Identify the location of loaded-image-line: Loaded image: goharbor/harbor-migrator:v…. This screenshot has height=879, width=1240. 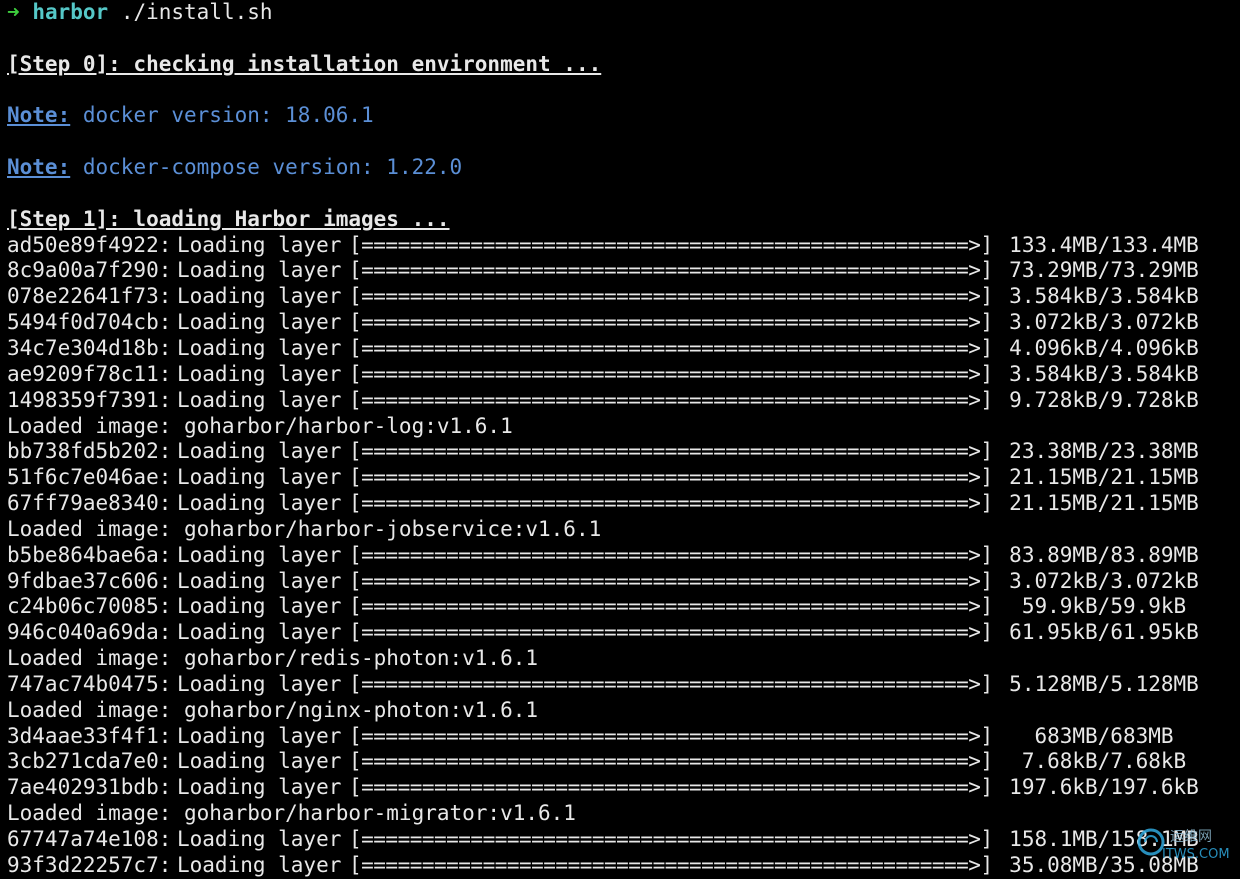
(620, 814).